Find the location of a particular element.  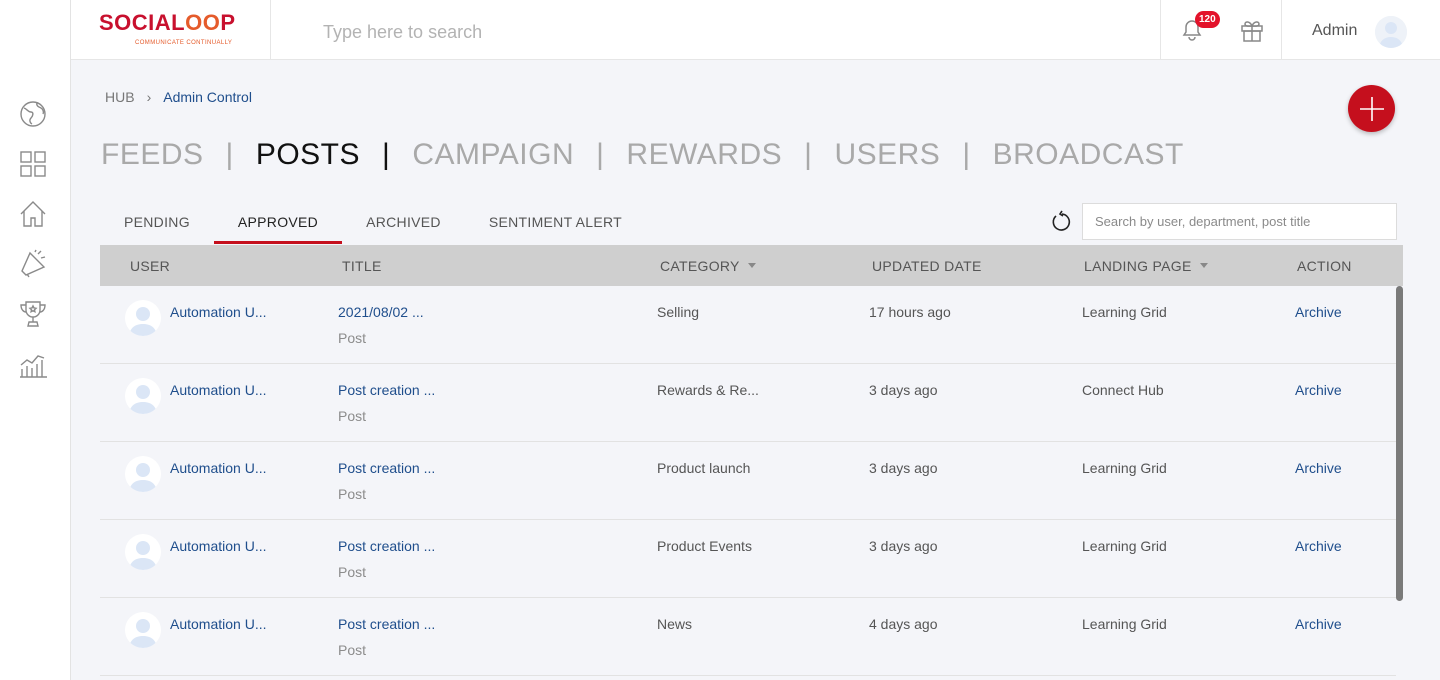

table-scrollbar is located at coordinates (1399, 443).